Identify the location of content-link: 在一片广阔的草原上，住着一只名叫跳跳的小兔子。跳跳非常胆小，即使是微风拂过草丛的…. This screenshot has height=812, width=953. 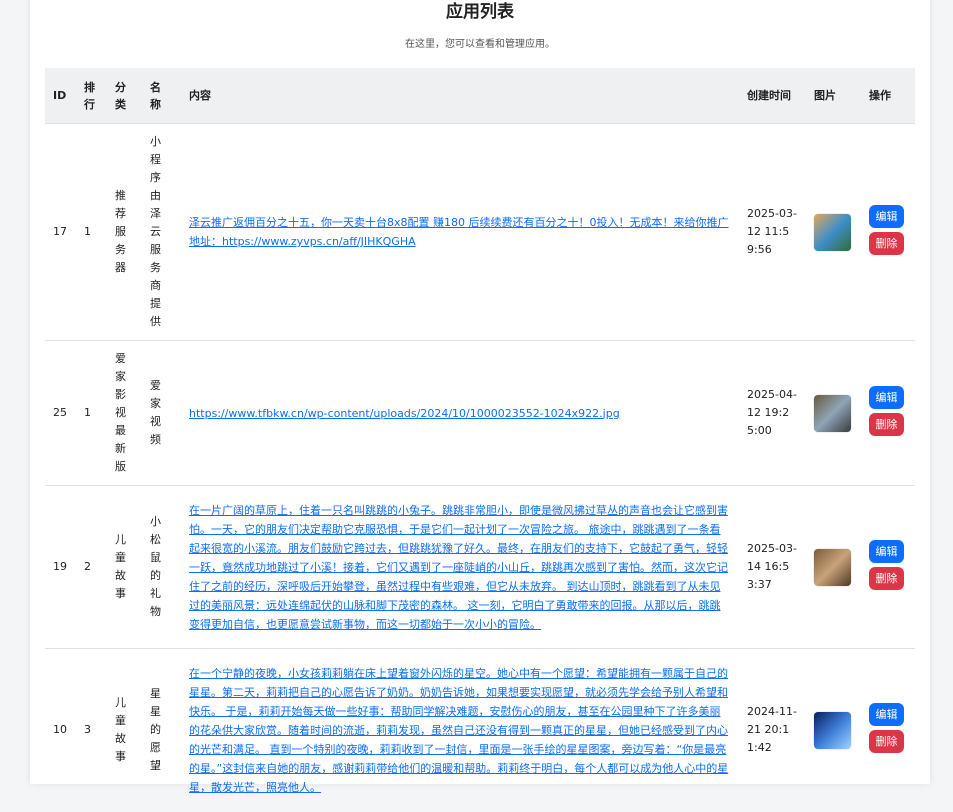
(458, 567).